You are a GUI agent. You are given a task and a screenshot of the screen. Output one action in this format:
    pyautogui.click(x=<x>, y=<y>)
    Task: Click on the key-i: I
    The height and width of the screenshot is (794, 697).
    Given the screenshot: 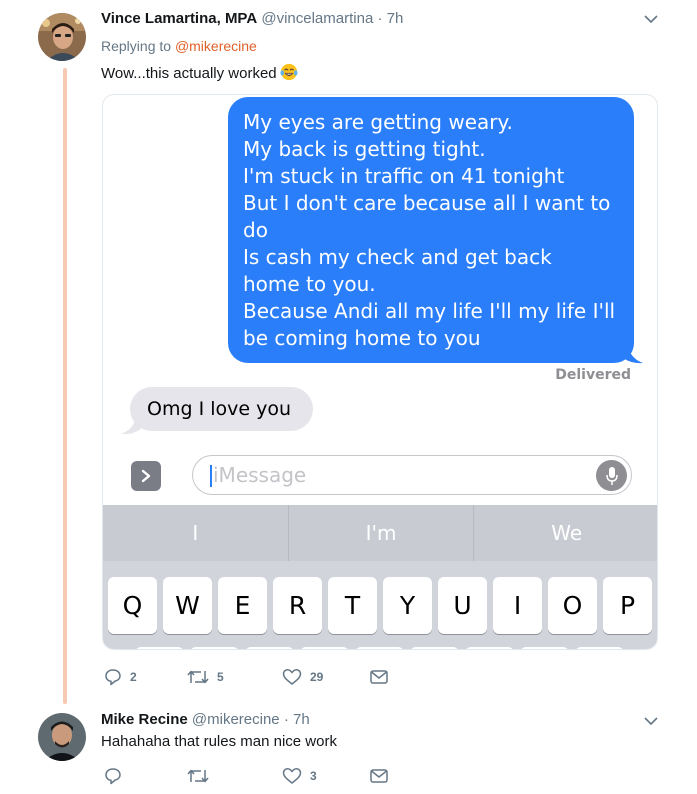 What is the action you would take?
    pyautogui.click(x=517, y=605)
    